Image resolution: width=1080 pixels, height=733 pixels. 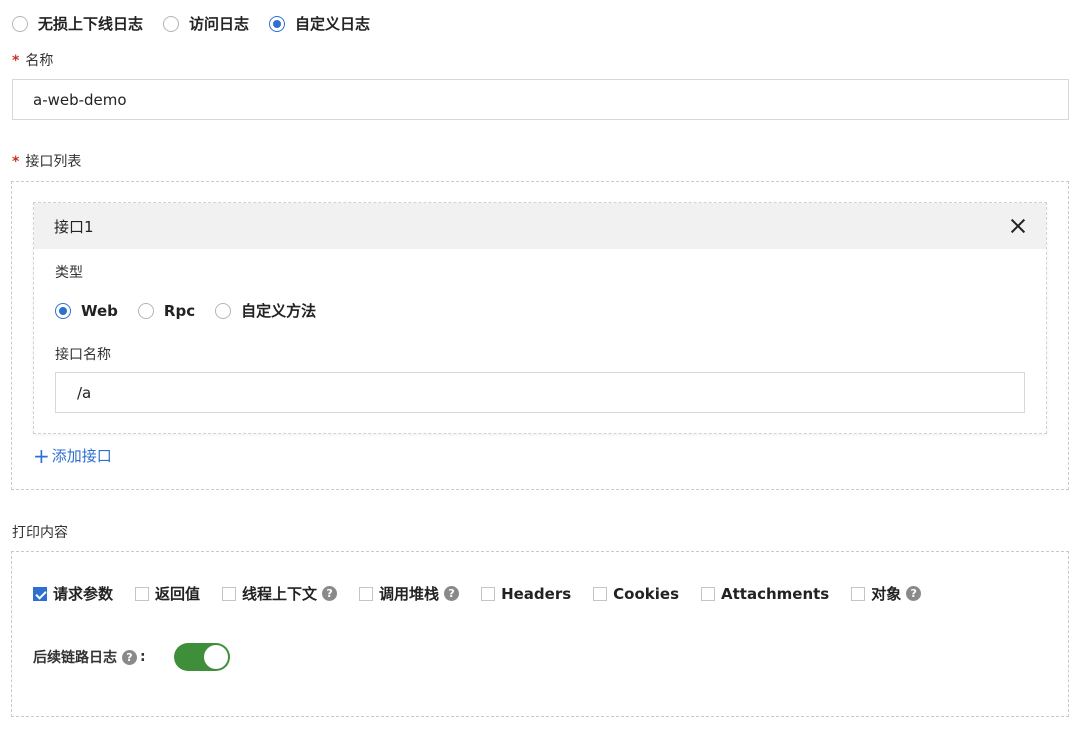 I want to click on checkbox-headers: Headers, so click(x=526, y=594).